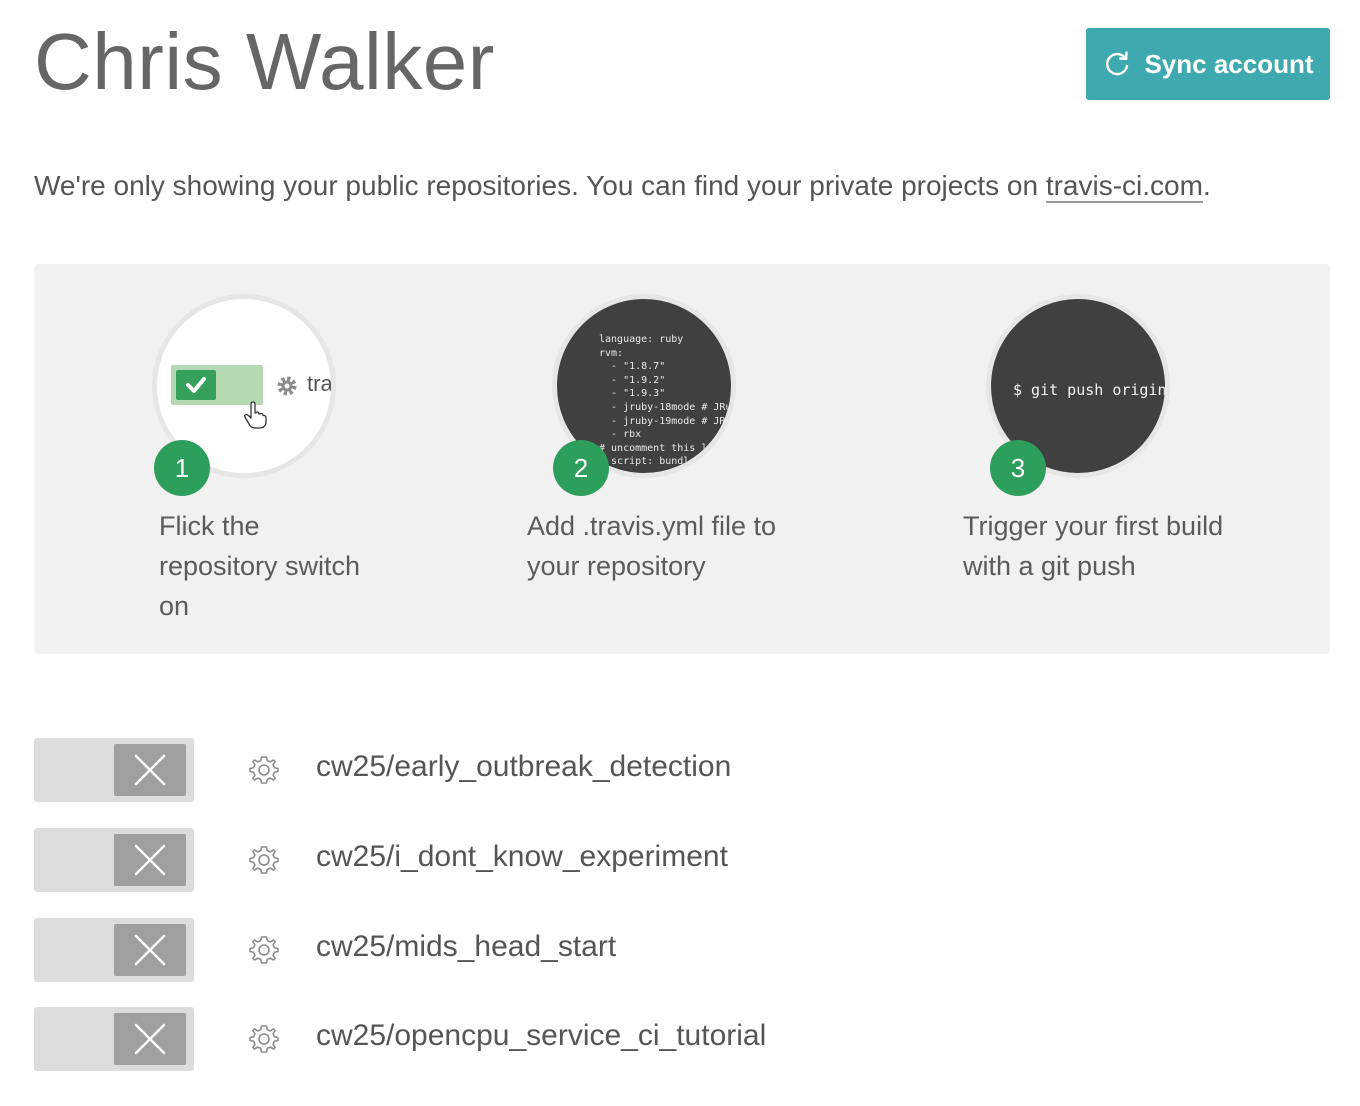 This screenshot has width=1360, height=1106. I want to click on repository-row: cw25/opencpu_service_ci_tutorial, so click(484, 1039).